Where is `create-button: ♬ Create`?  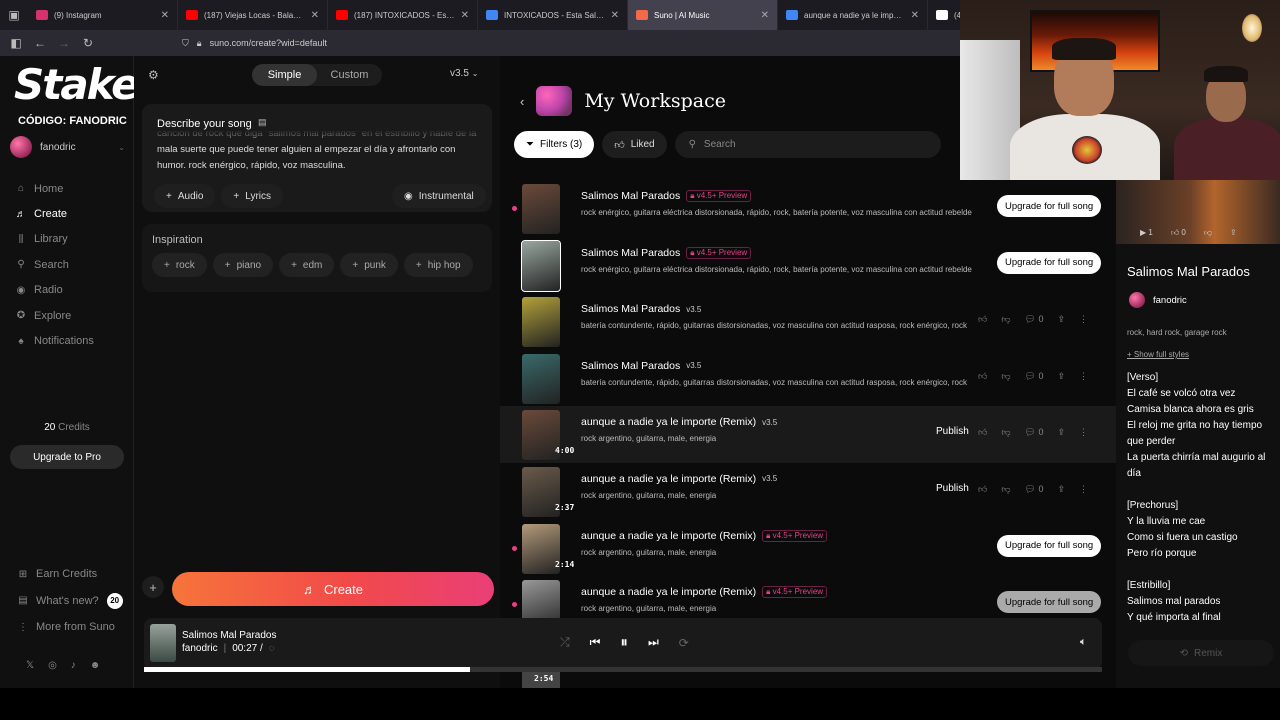
create-button: ♬ Create is located at coordinates (333, 589).